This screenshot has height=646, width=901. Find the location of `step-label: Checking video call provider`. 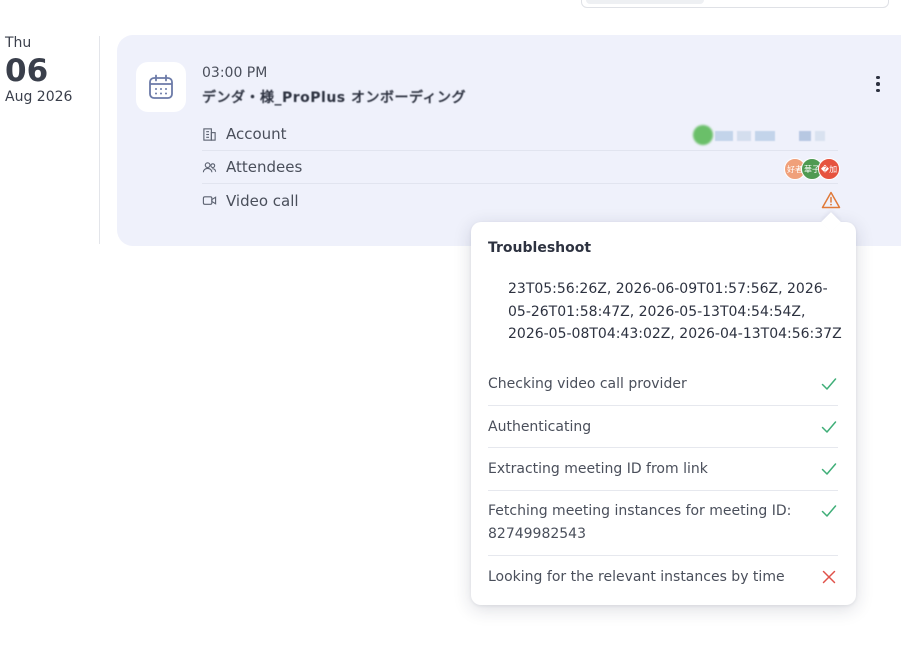

step-label: Checking video call provider is located at coordinates (587, 384).